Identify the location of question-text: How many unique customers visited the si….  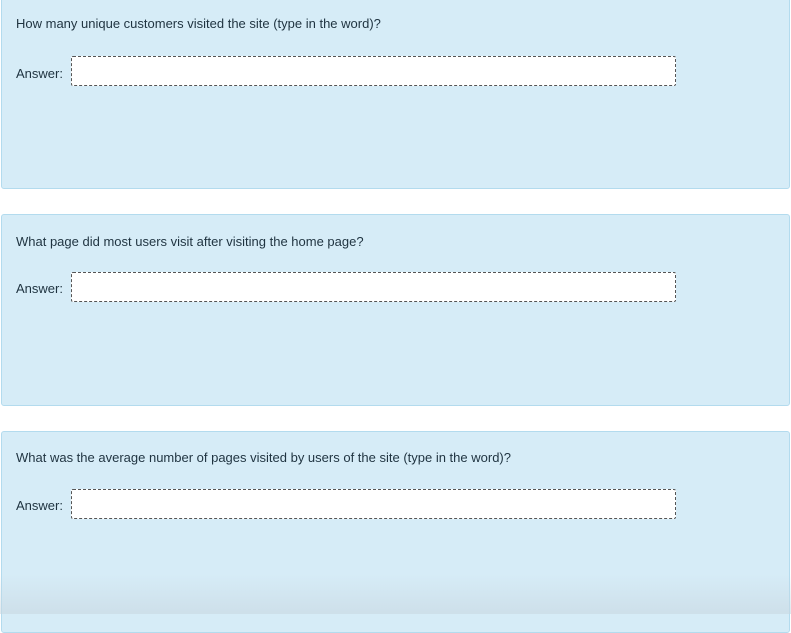
(198, 23).